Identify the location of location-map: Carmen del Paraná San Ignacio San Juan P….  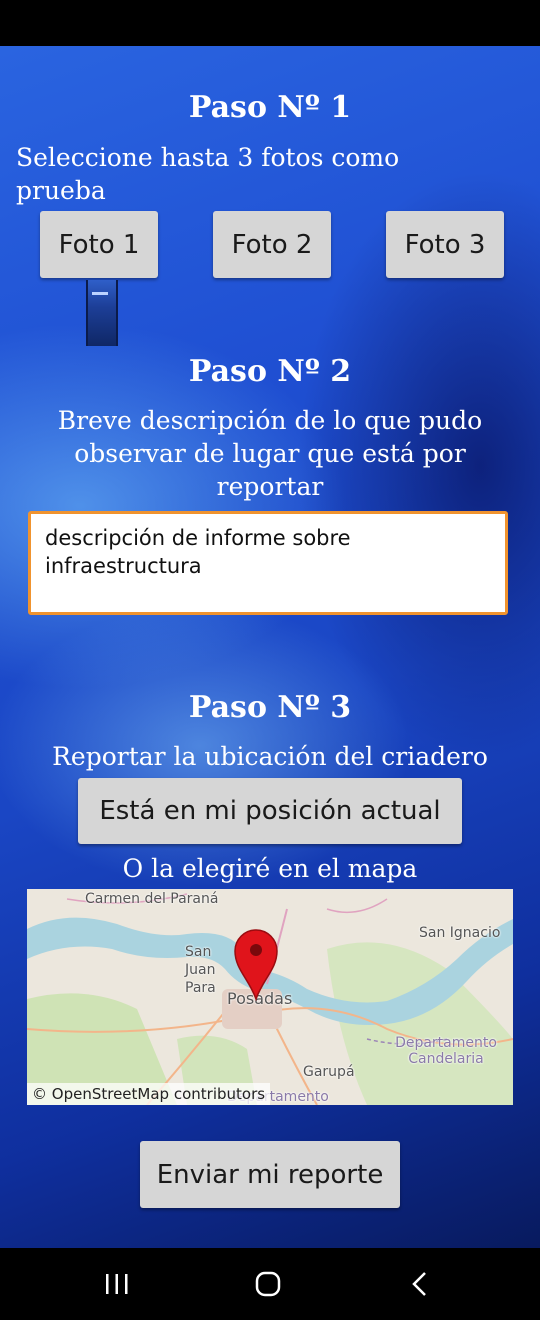
(270, 997).